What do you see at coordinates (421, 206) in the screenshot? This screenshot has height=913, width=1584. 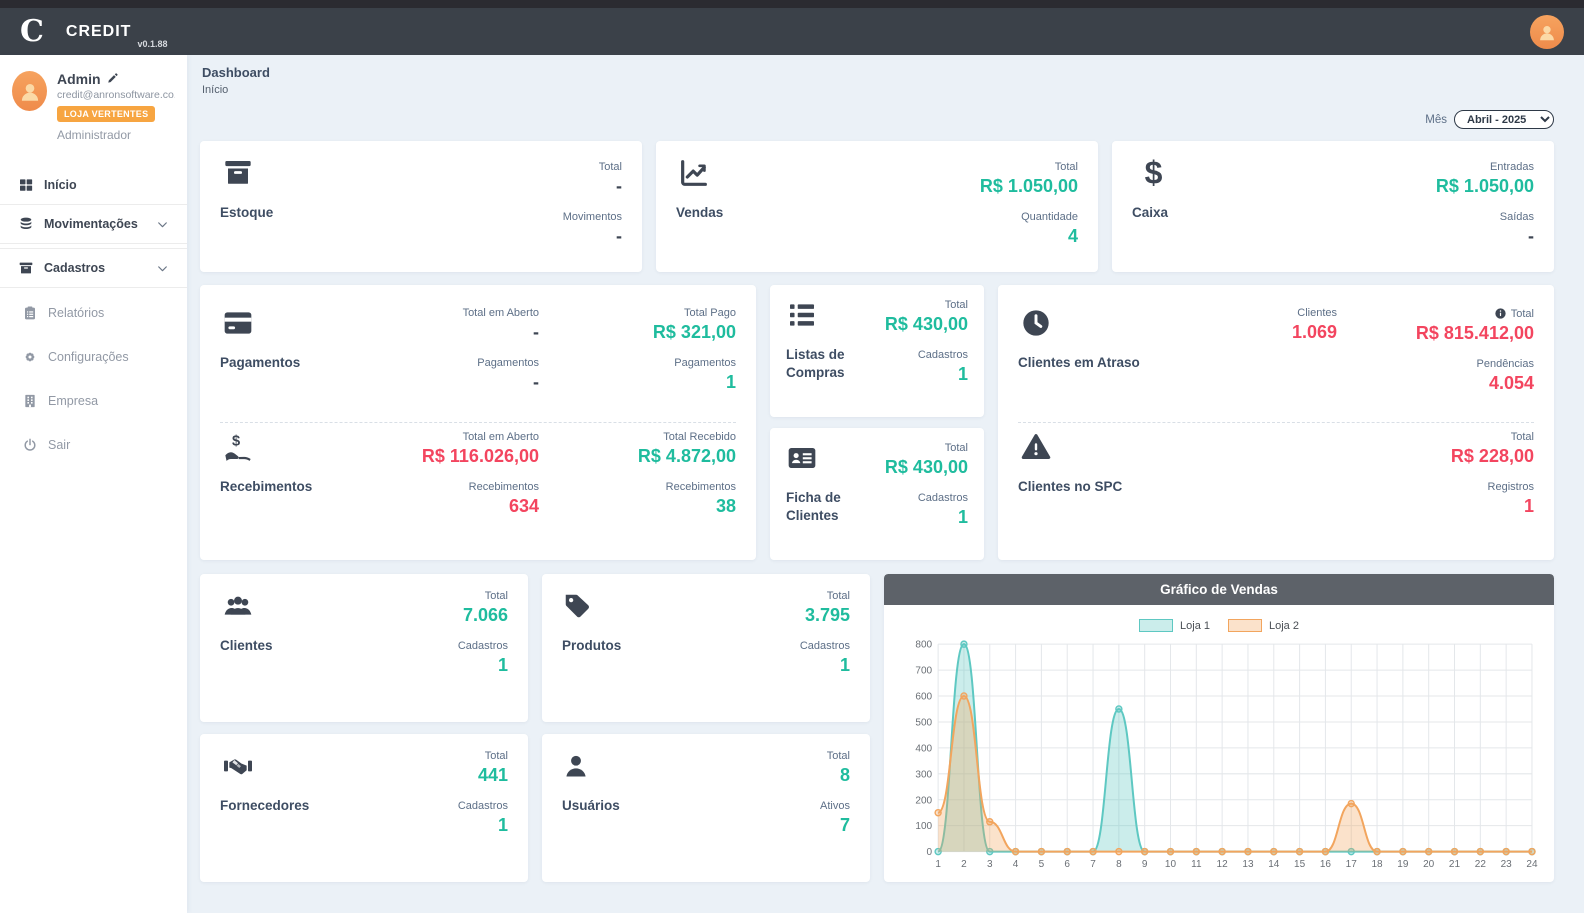 I see `card-estoque: Estoque Total - Movimentos -` at bounding box center [421, 206].